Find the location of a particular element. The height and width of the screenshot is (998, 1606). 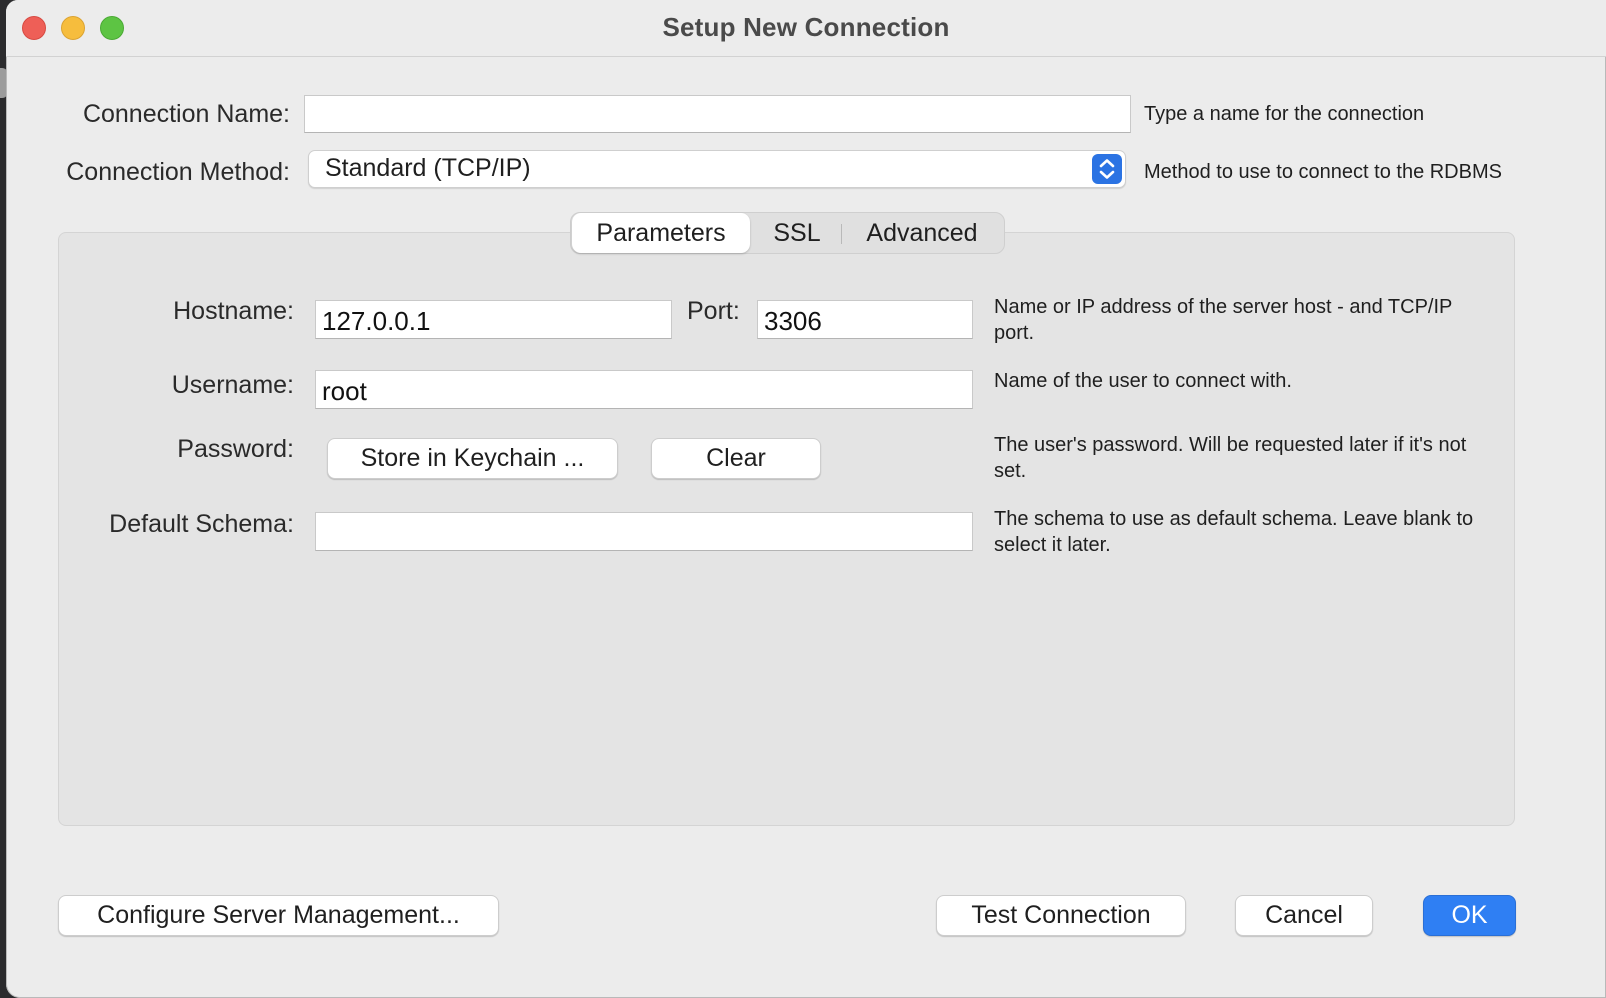

hostname-input is located at coordinates (493, 319).